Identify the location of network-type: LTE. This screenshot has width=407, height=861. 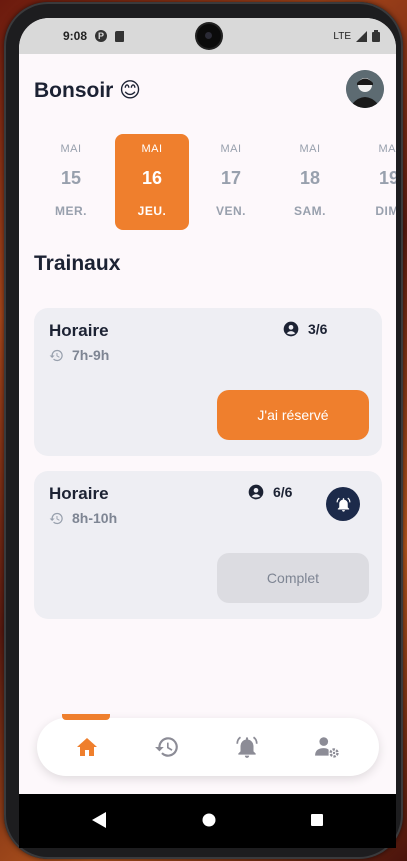
(342, 36).